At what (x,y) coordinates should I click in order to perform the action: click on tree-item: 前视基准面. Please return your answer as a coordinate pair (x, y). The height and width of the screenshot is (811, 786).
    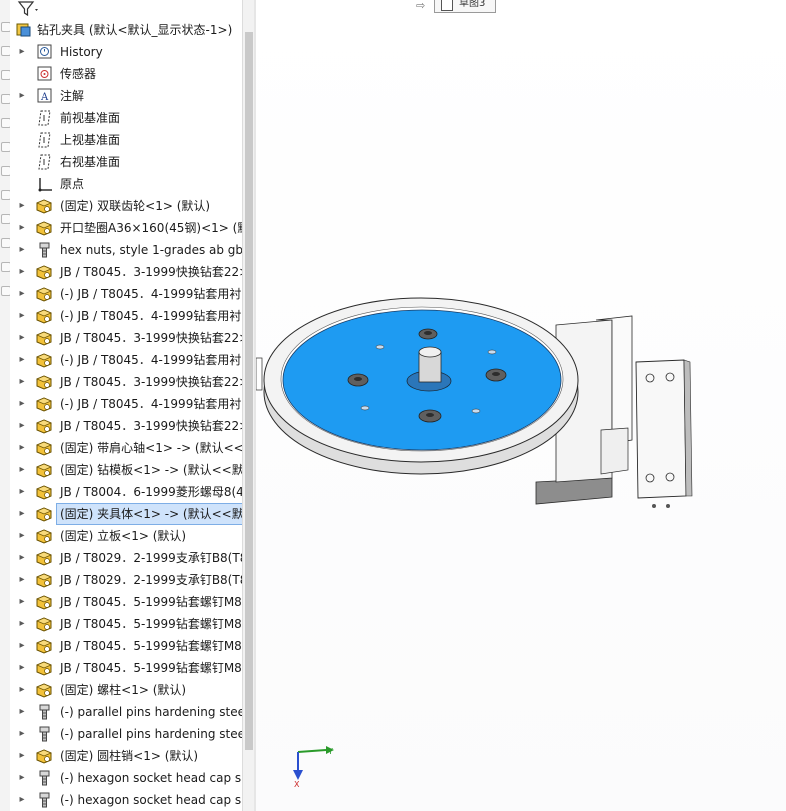
    Looking at the image, I should click on (126, 118).